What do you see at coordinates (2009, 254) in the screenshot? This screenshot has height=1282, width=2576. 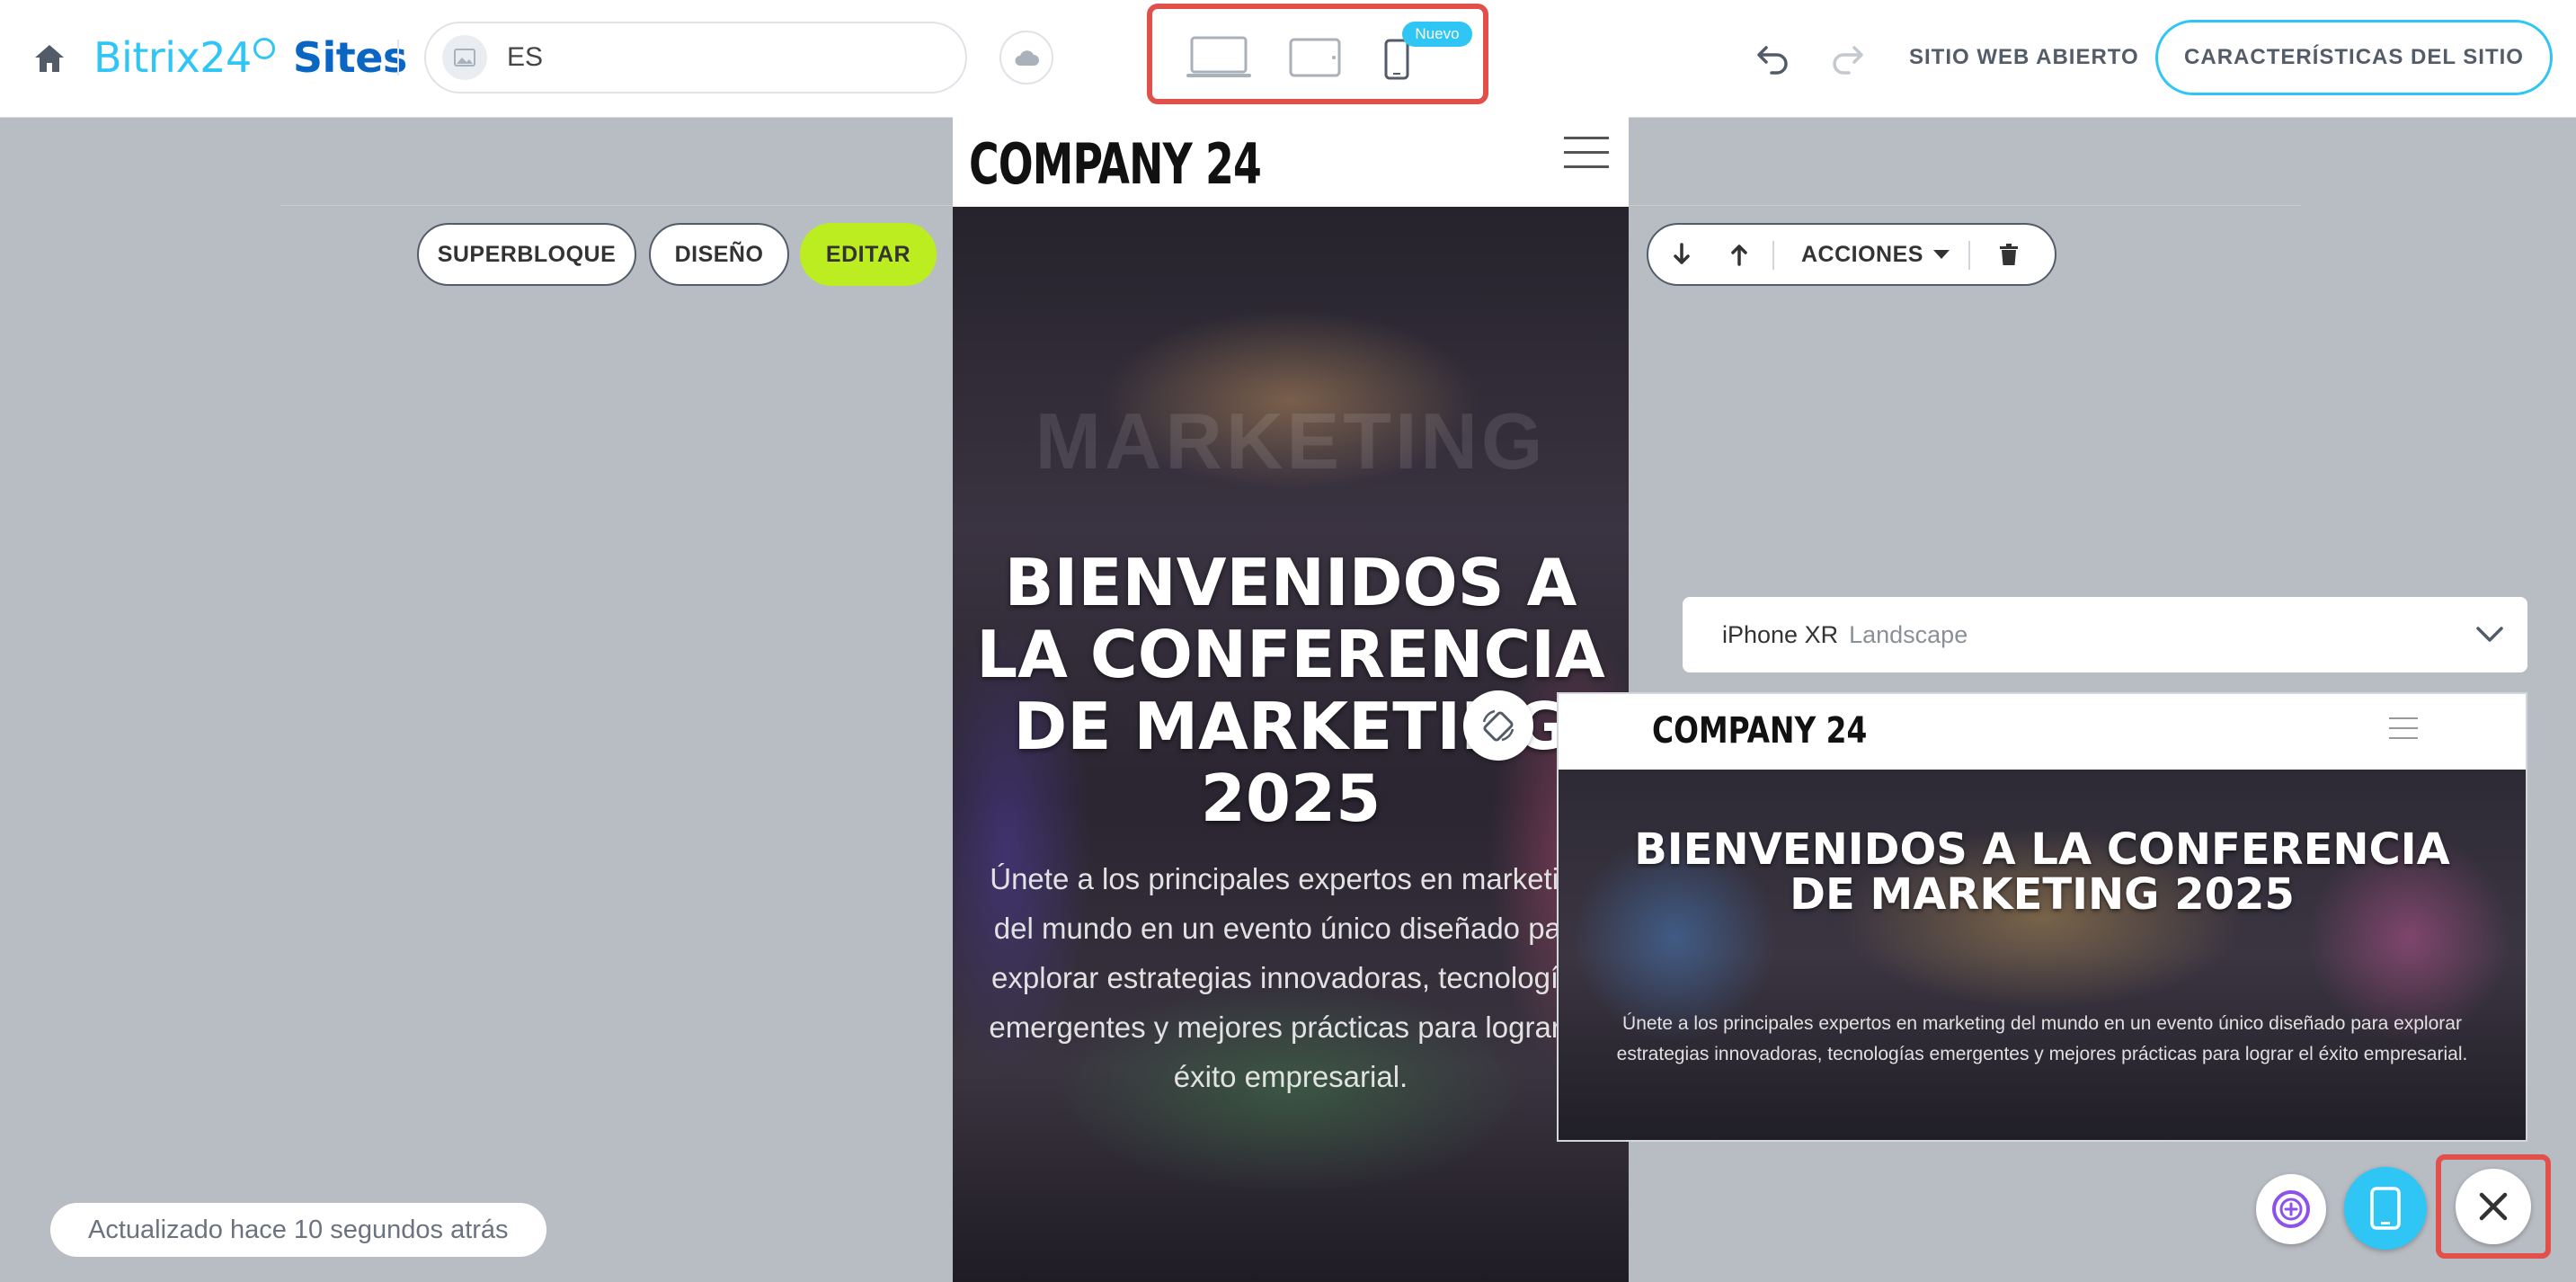 I see `trash-icon` at bounding box center [2009, 254].